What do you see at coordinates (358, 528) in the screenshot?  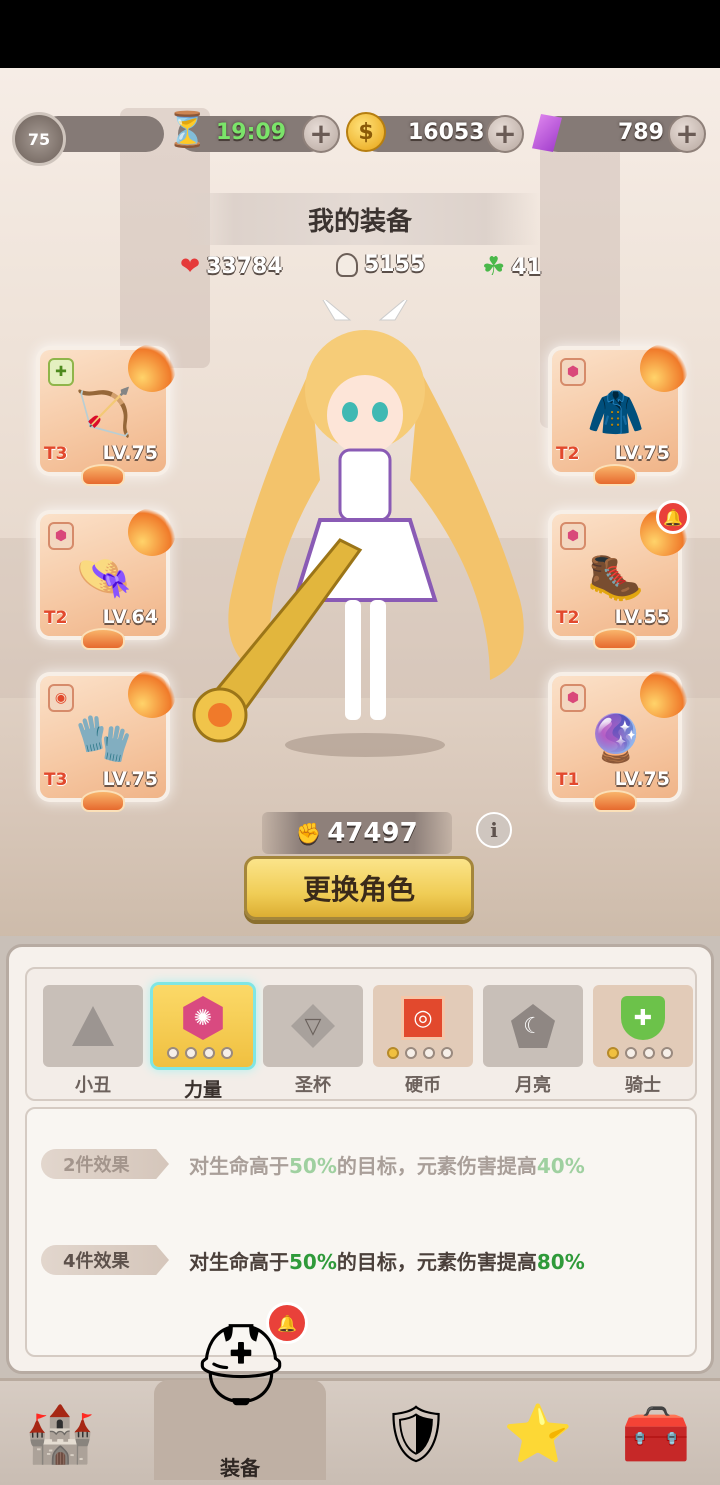 I see `hero-character` at bounding box center [358, 528].